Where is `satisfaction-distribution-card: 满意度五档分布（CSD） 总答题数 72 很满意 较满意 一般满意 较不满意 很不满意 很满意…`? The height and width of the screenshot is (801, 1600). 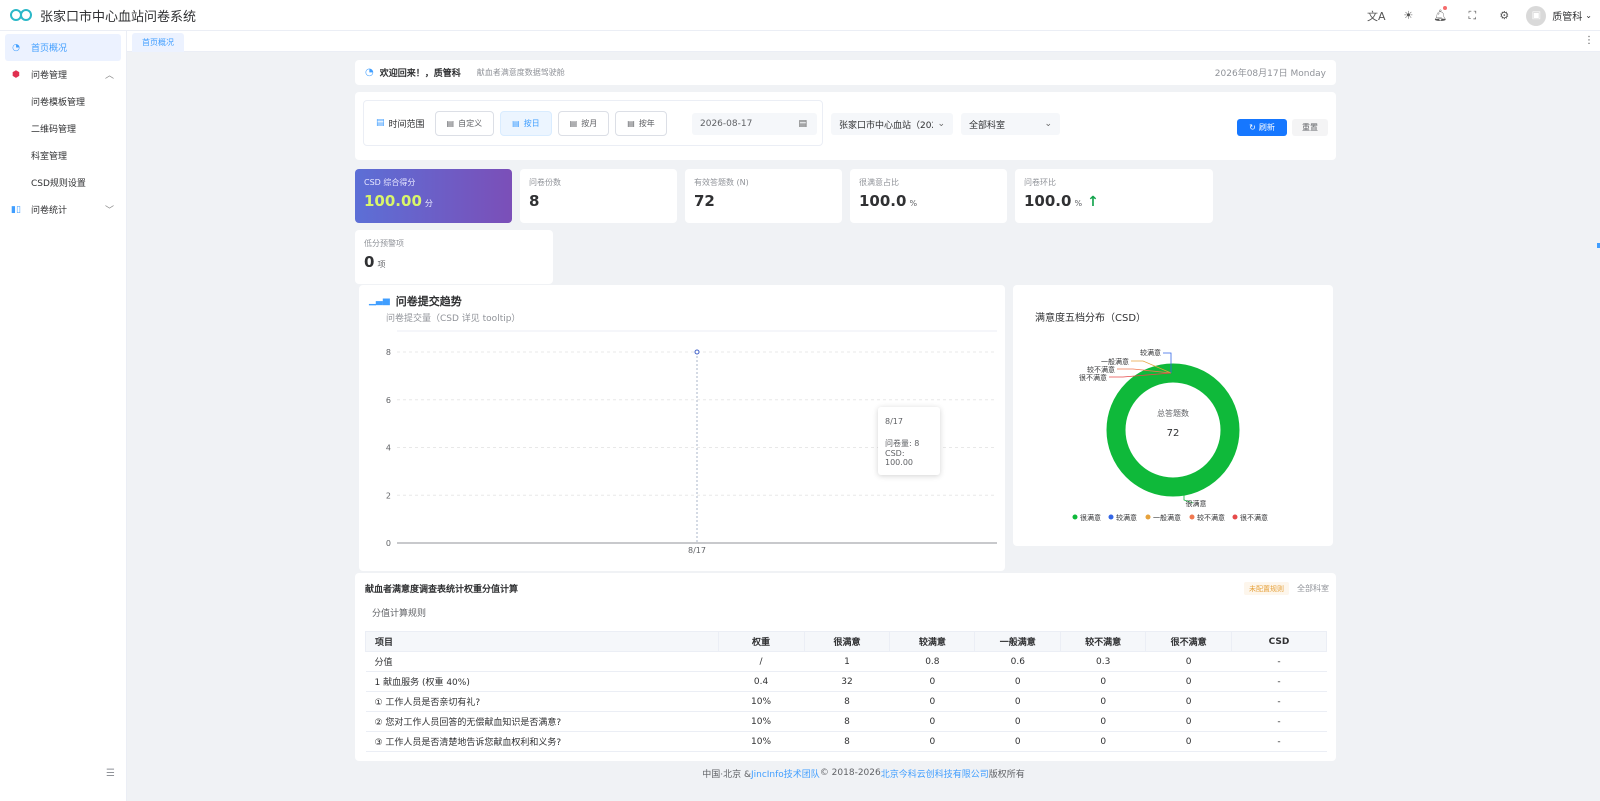 satisfaction-distribution-card: 满意度五档分布（CSD） 总答题数 72 很满意 较满意 一般满意 较不满意 很不满意 很满意… is located at coordinates (1173, 415).